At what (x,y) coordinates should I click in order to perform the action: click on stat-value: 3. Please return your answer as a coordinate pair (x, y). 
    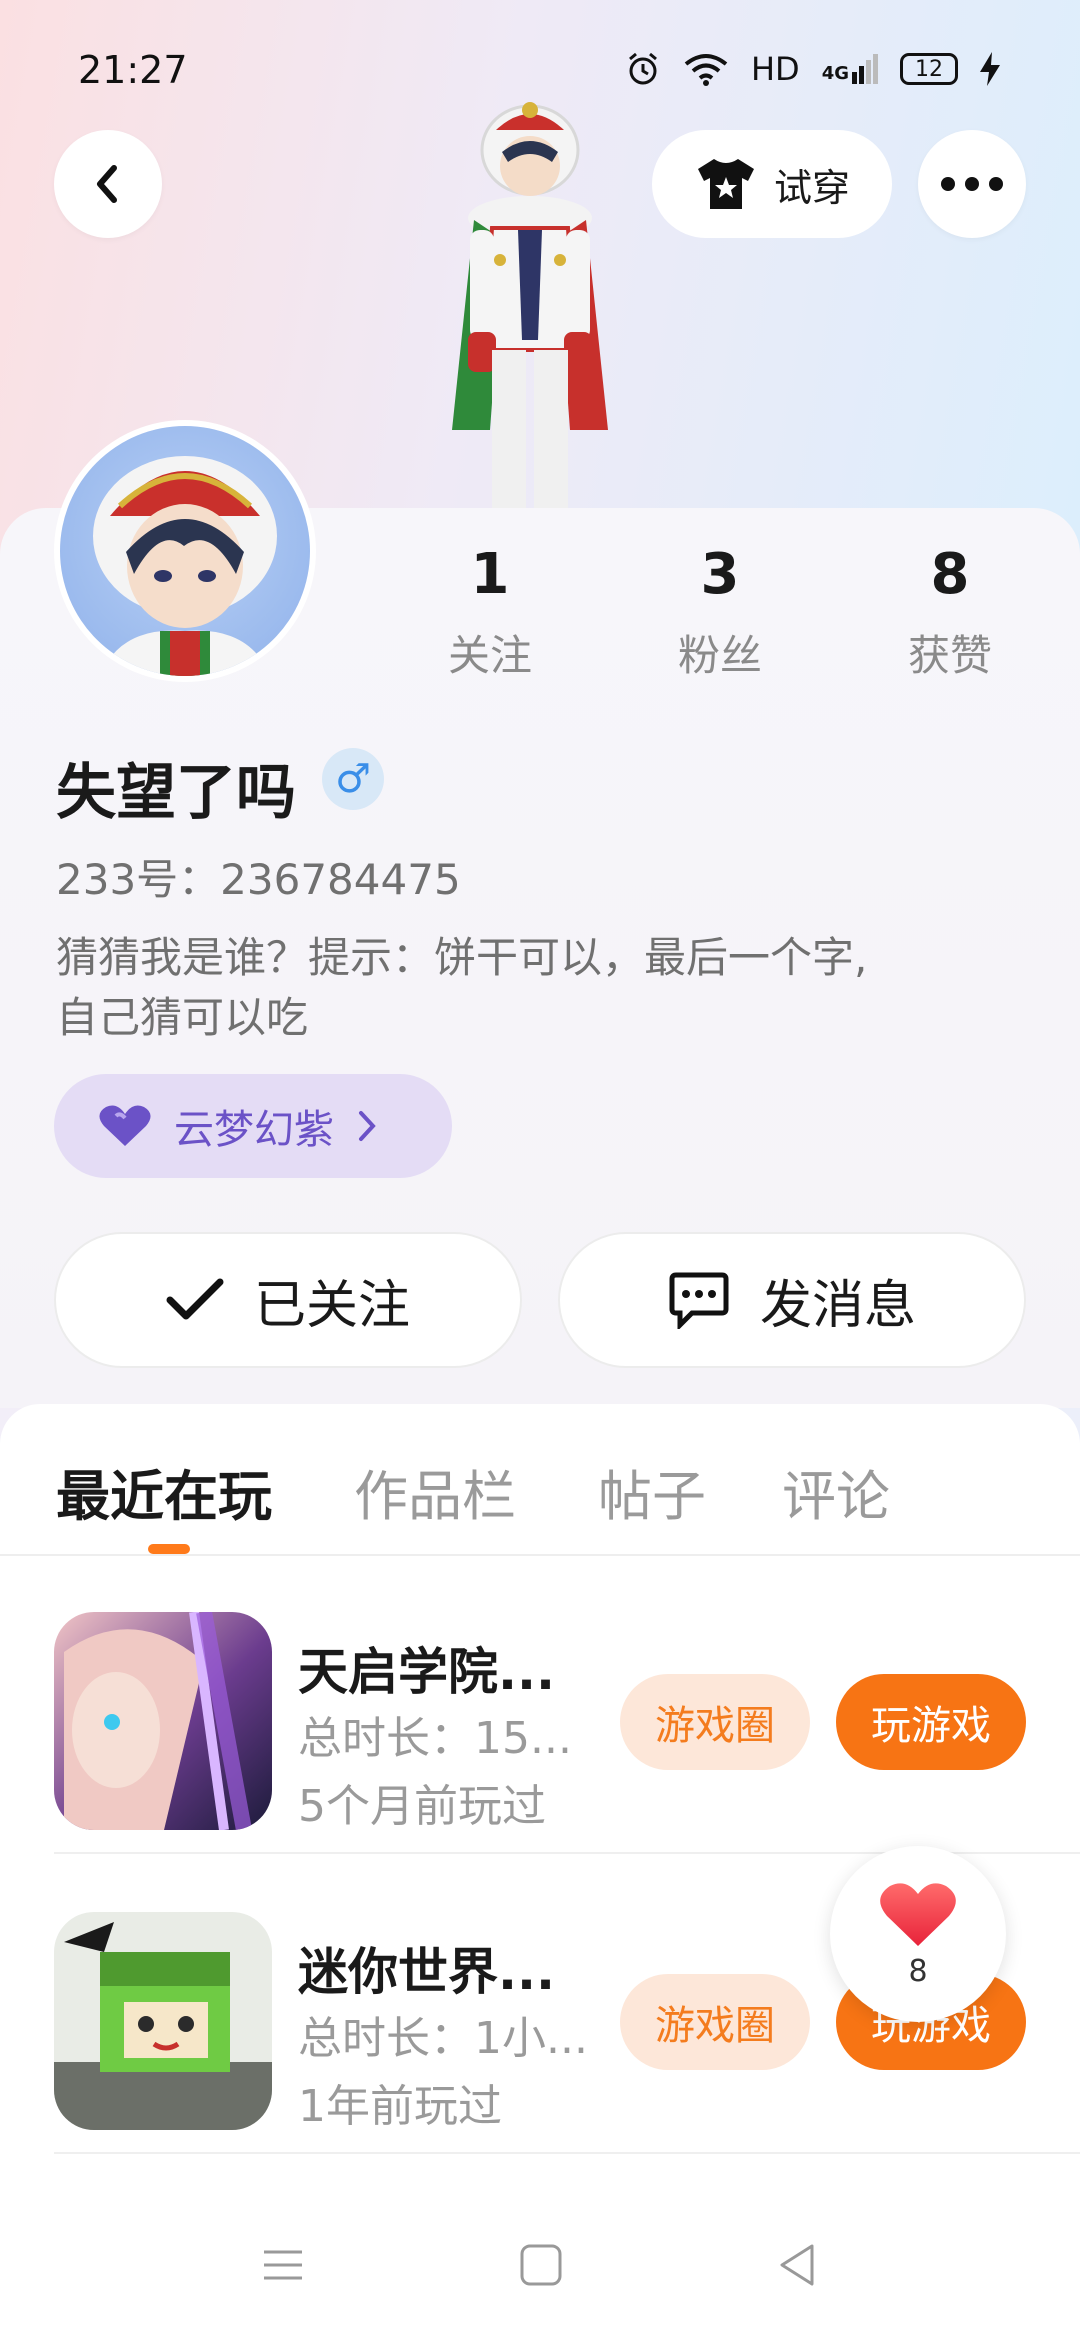
    Looking at the image, I should click on (720, 574).